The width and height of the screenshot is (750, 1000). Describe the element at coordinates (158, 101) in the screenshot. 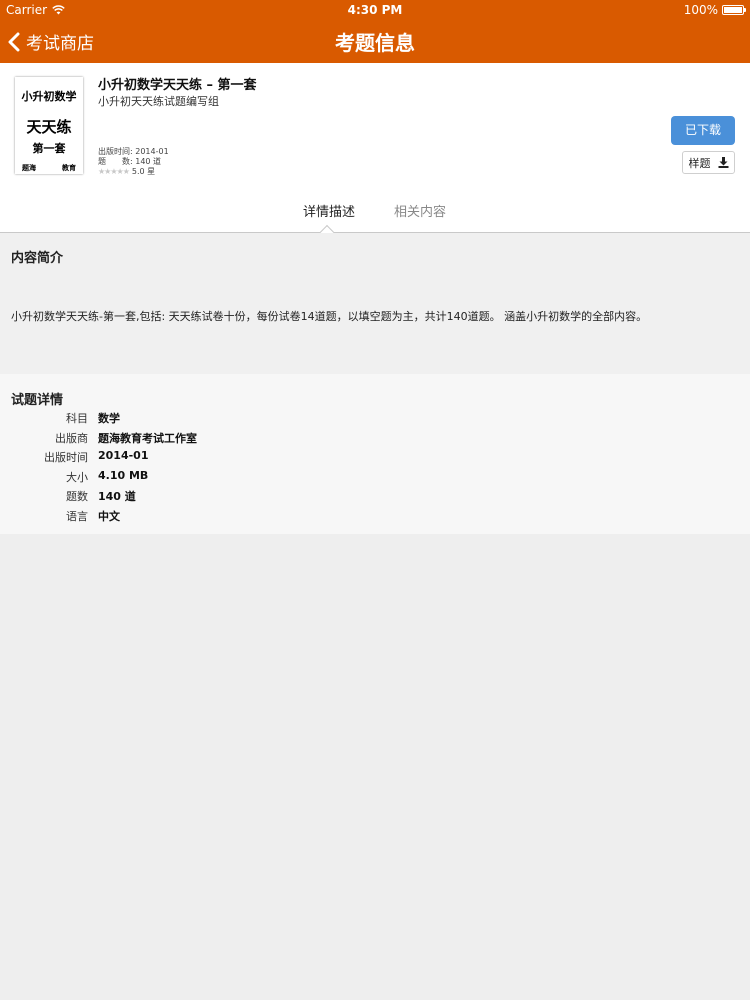

I see `book-author: 小升初天天练试题编写组` at that location.